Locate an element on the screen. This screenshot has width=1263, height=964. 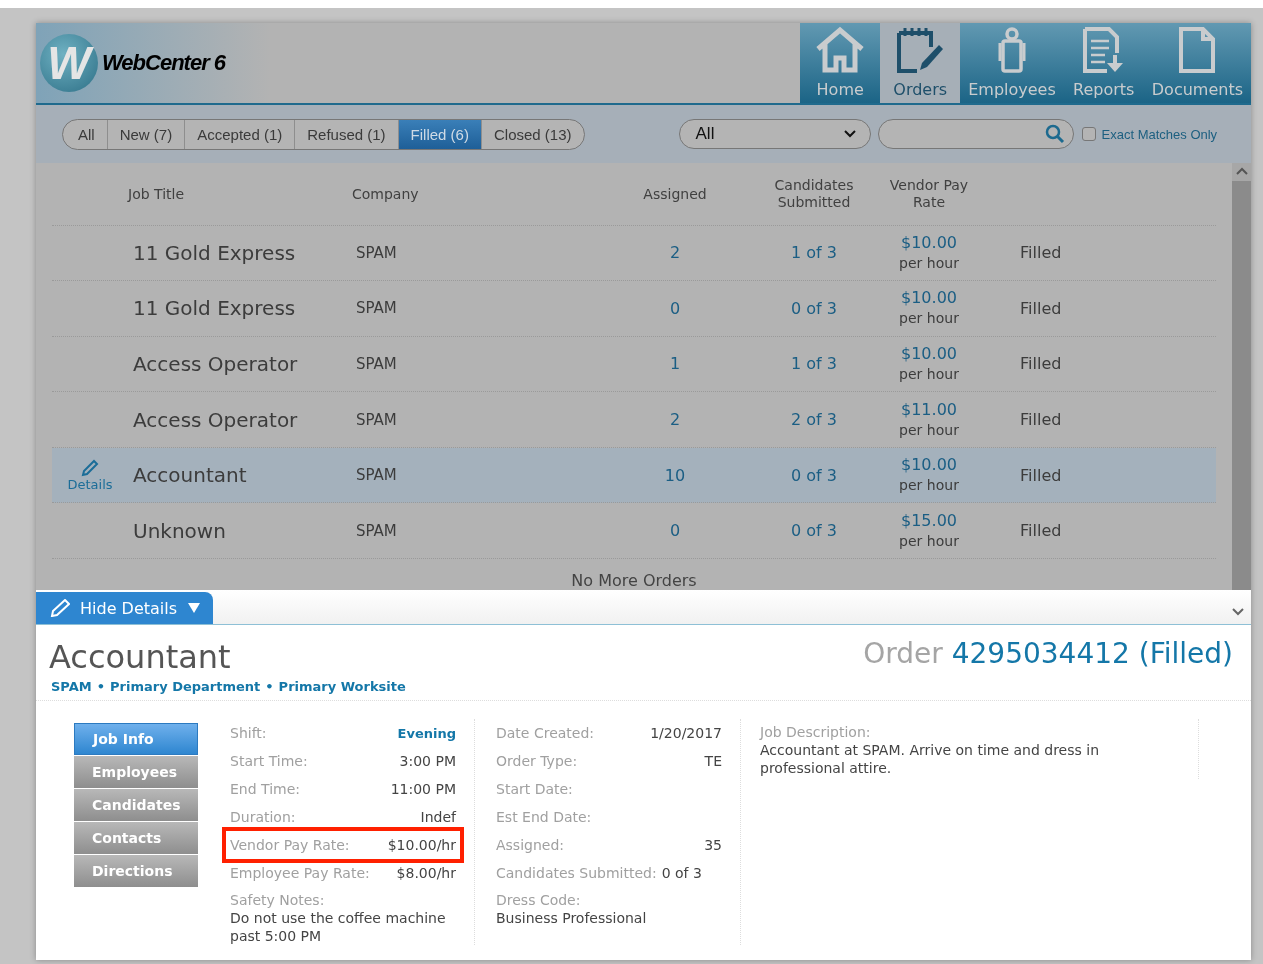
detail-menu-button: Employees is located at coordinates (136, 772).